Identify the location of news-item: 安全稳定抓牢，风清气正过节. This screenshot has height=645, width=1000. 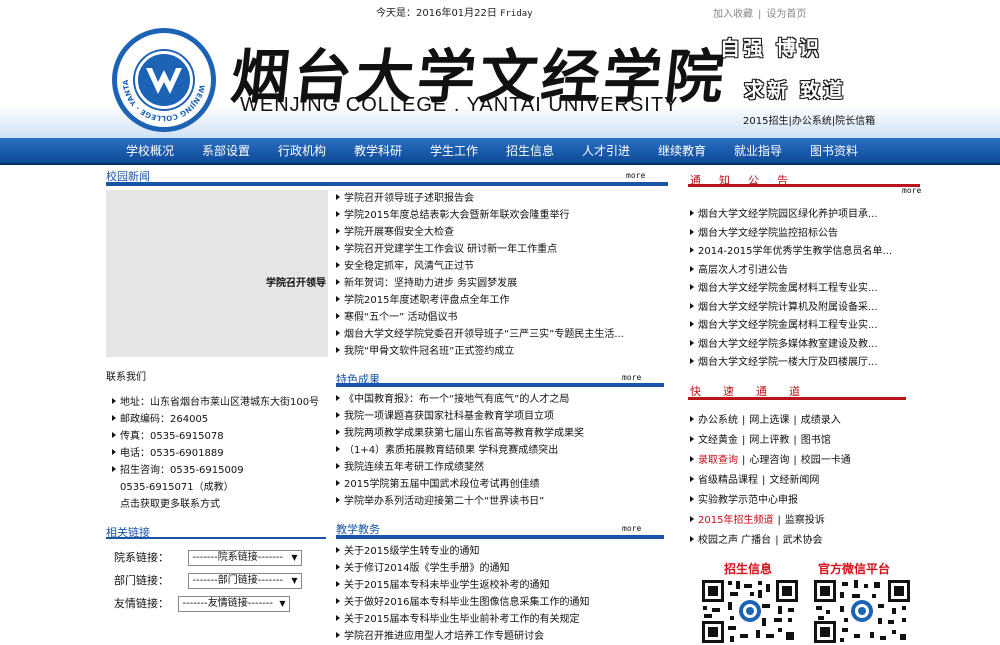
(501, 266).